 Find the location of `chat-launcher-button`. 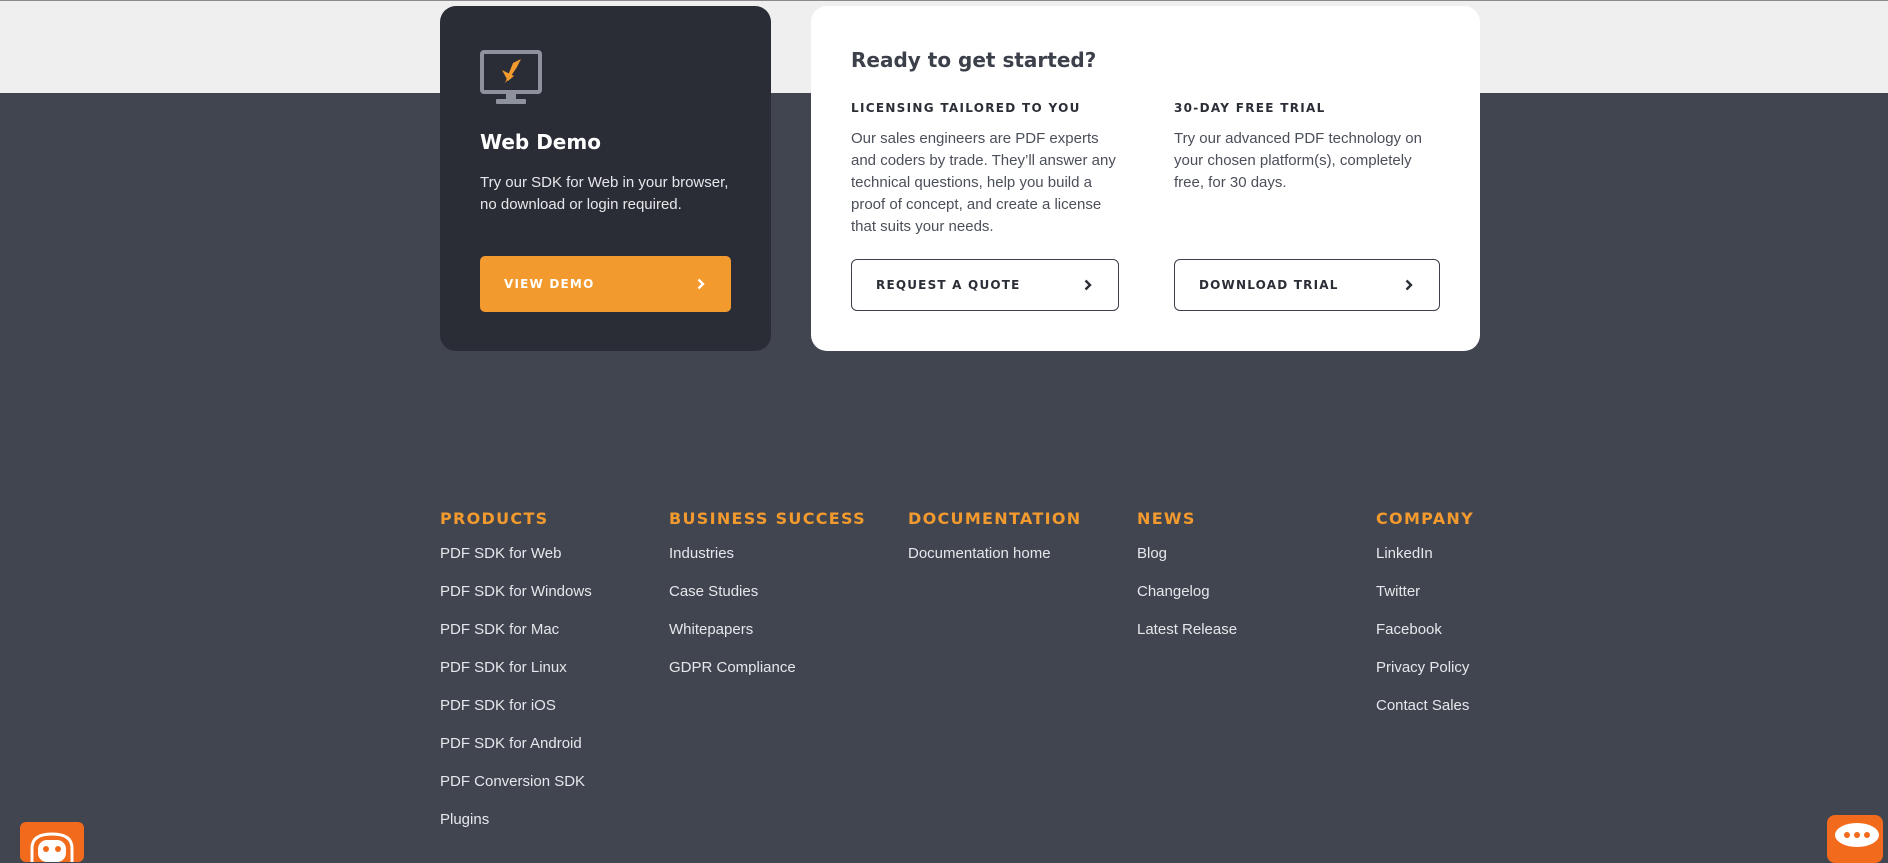

chat-launcher-button is located at coordinates (1855, 839).